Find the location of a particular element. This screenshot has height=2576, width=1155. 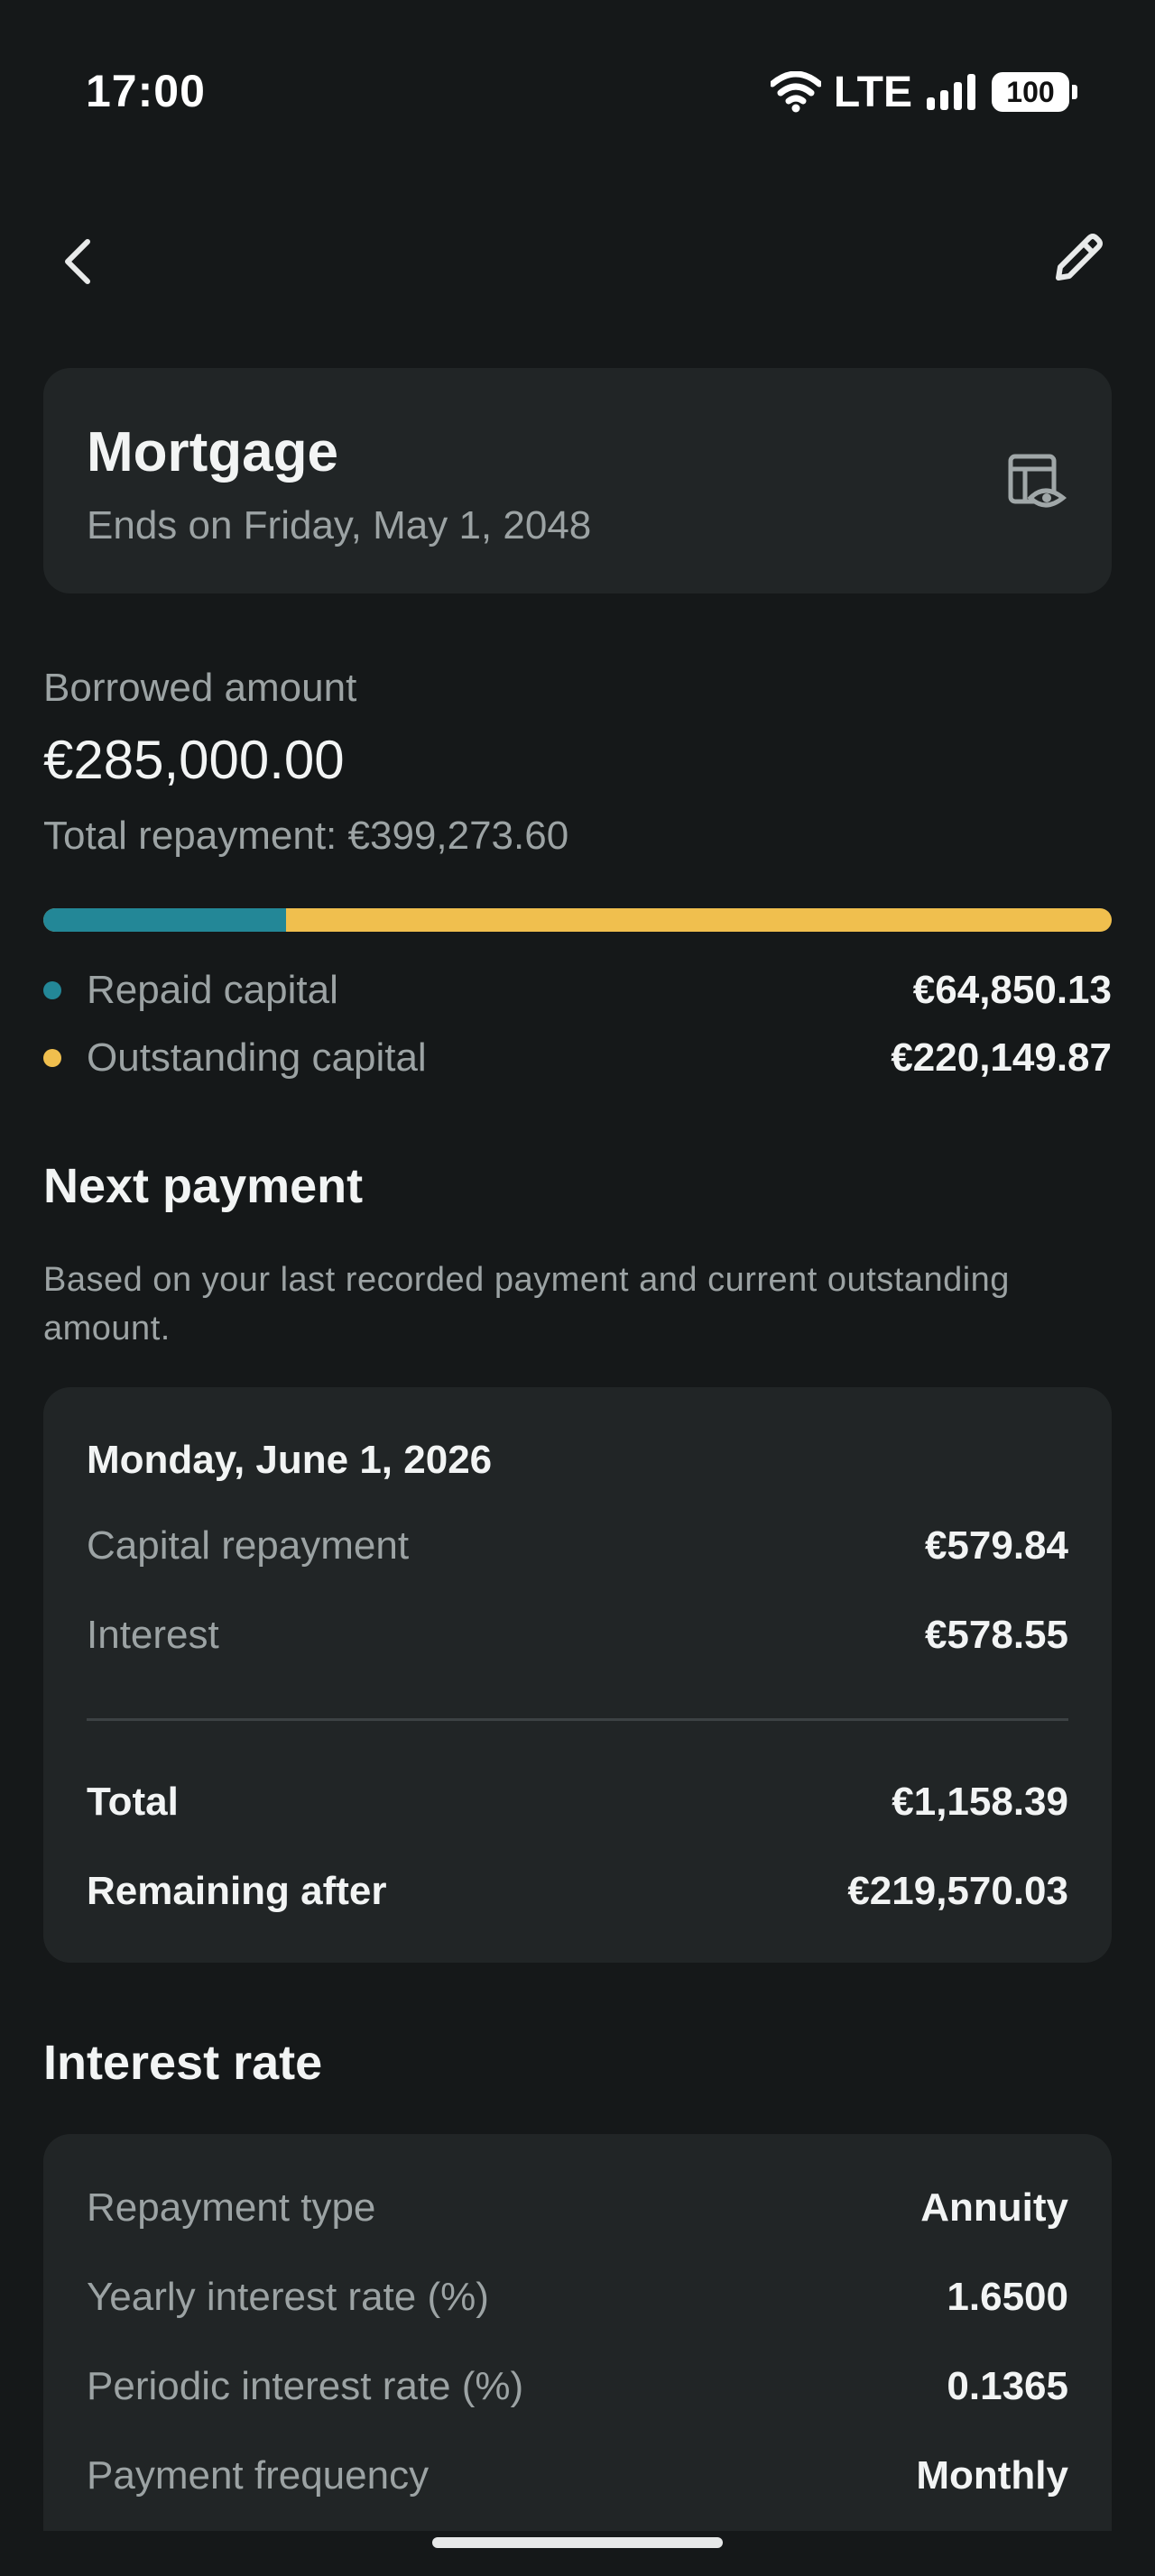

remaining-after-label: Remaining after is located at coordinates (237, 1891).